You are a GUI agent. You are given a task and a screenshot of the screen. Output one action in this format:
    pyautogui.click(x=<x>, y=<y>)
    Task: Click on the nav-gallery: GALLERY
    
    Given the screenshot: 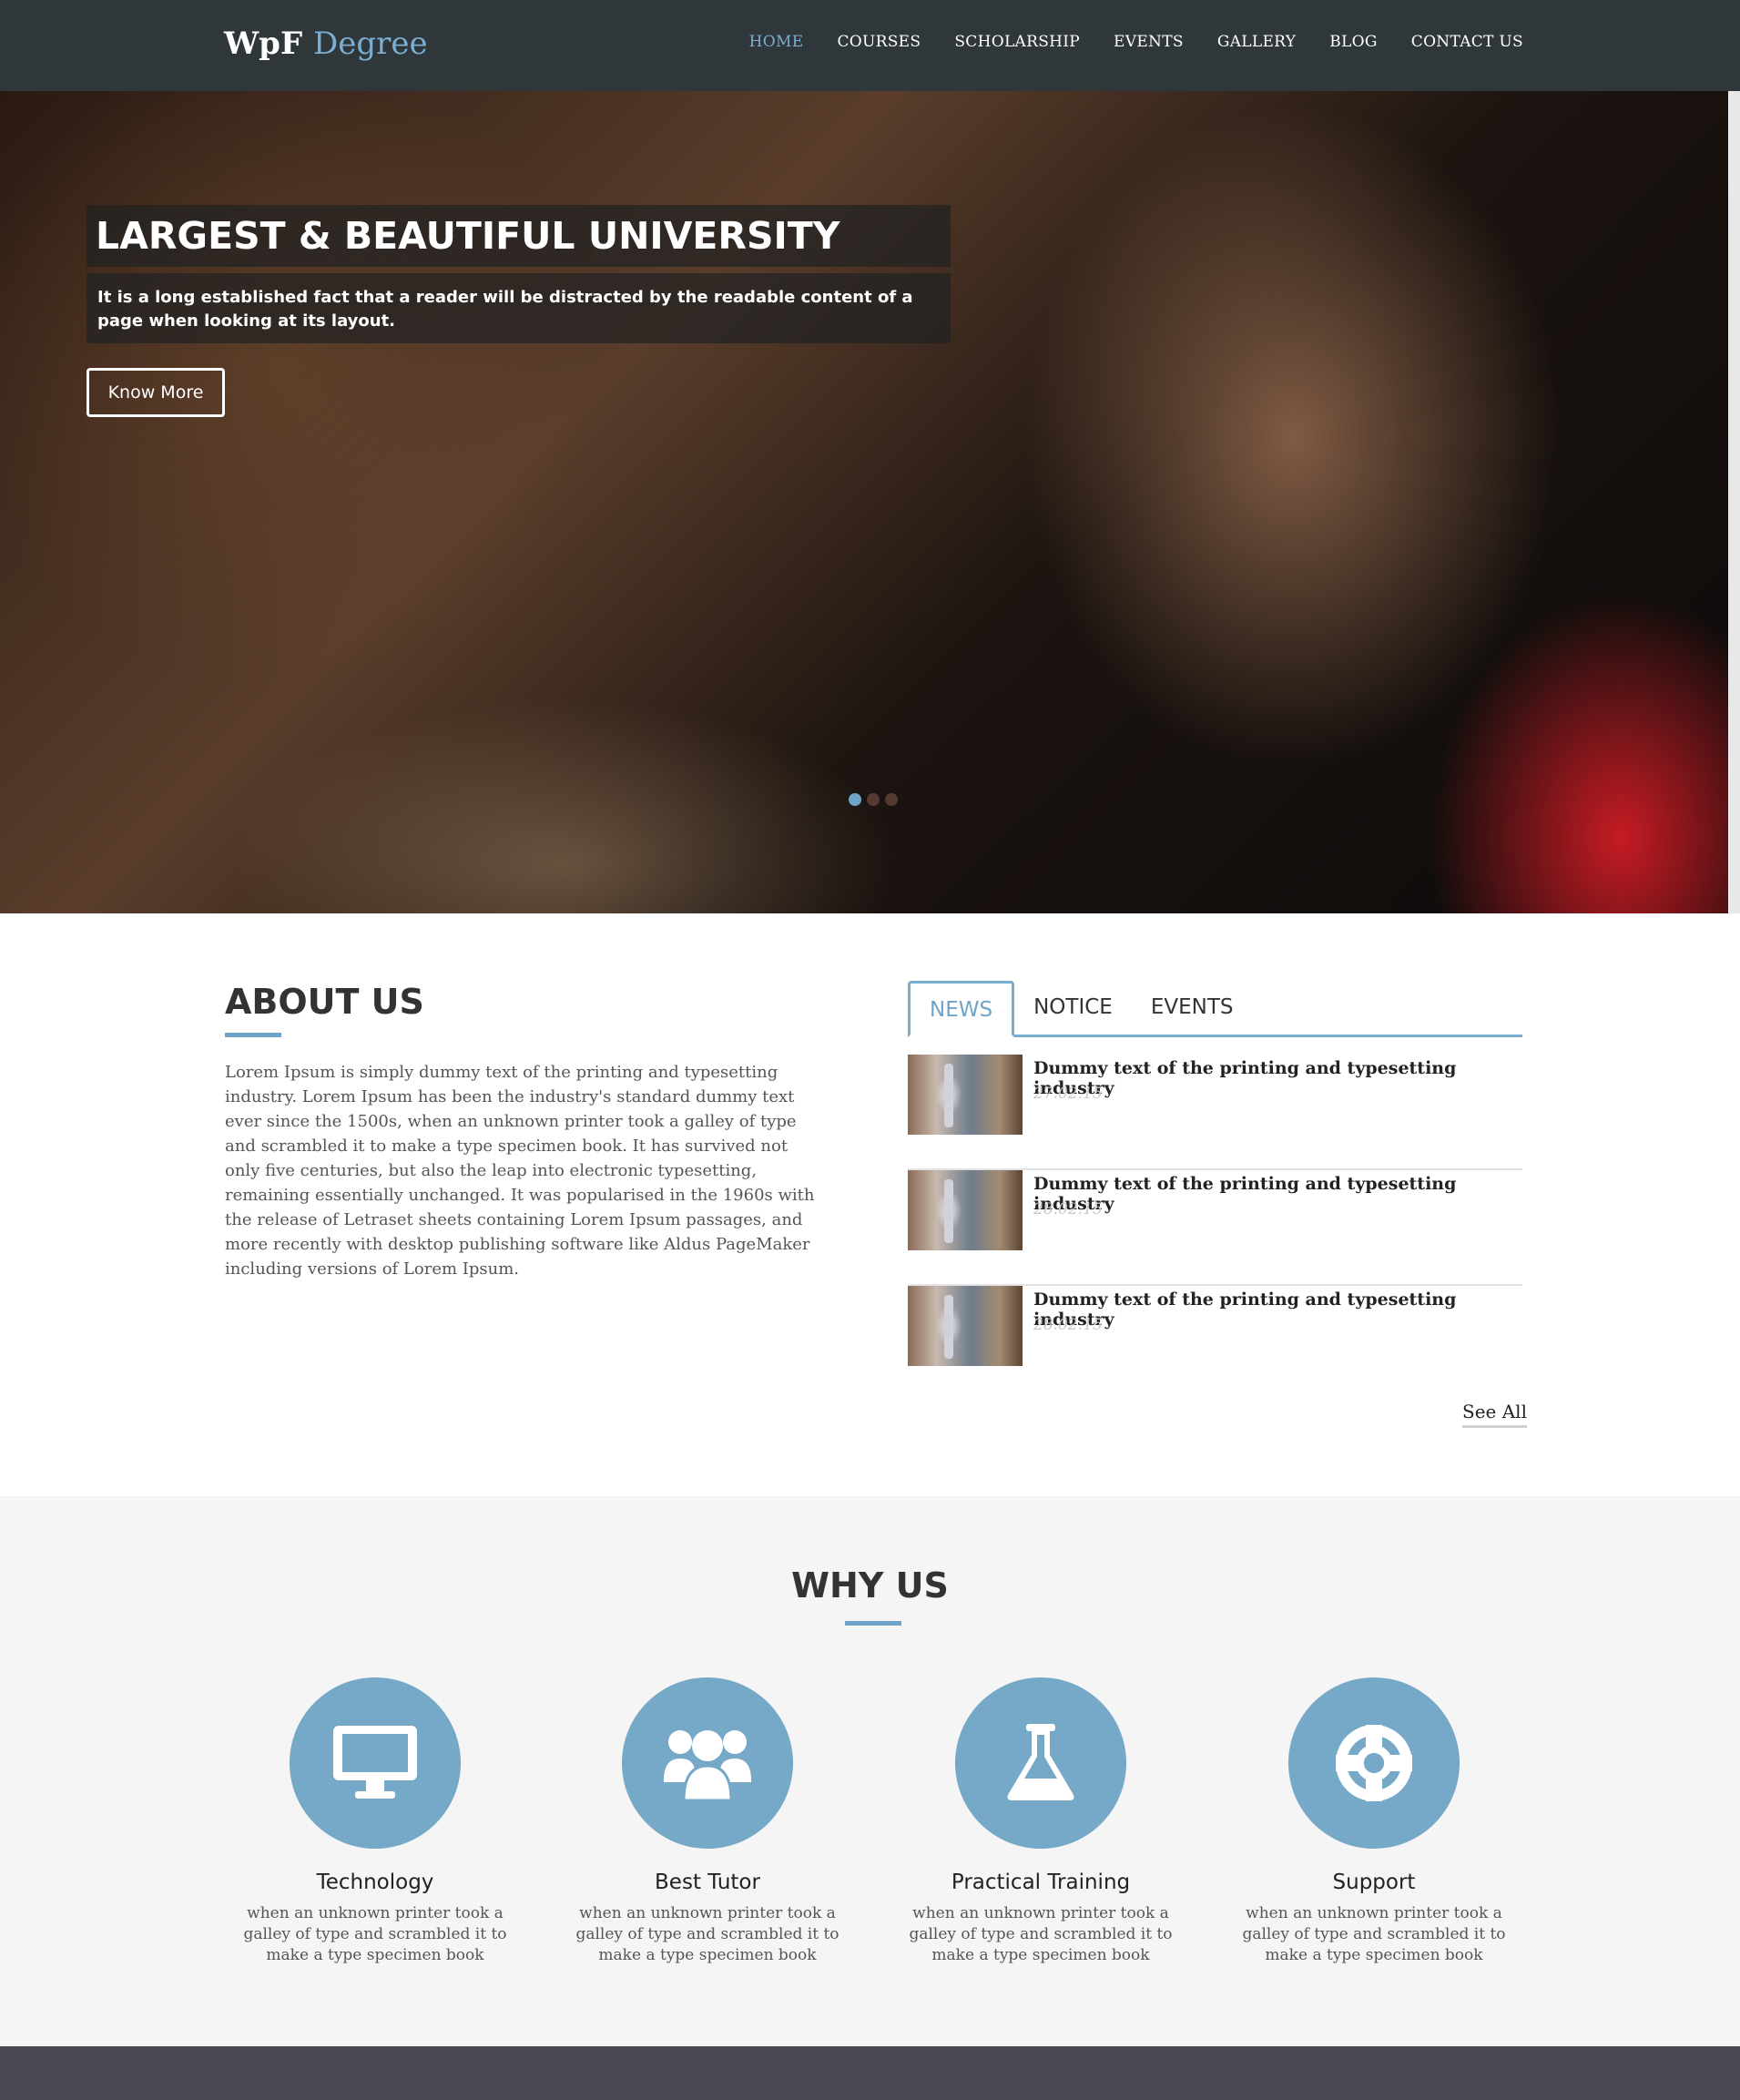 What is the action you would take?
    pyautogui.click(x=1256, y=42)
    